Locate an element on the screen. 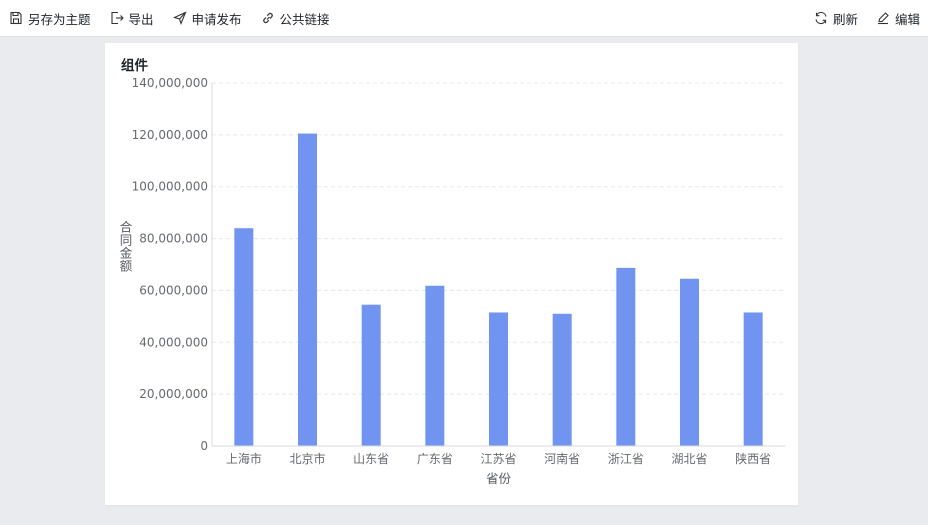 Image resolution: width=928 pixels, height=525 pixels. x-tick-label: 上海市 is located at coordinates (244, 458).